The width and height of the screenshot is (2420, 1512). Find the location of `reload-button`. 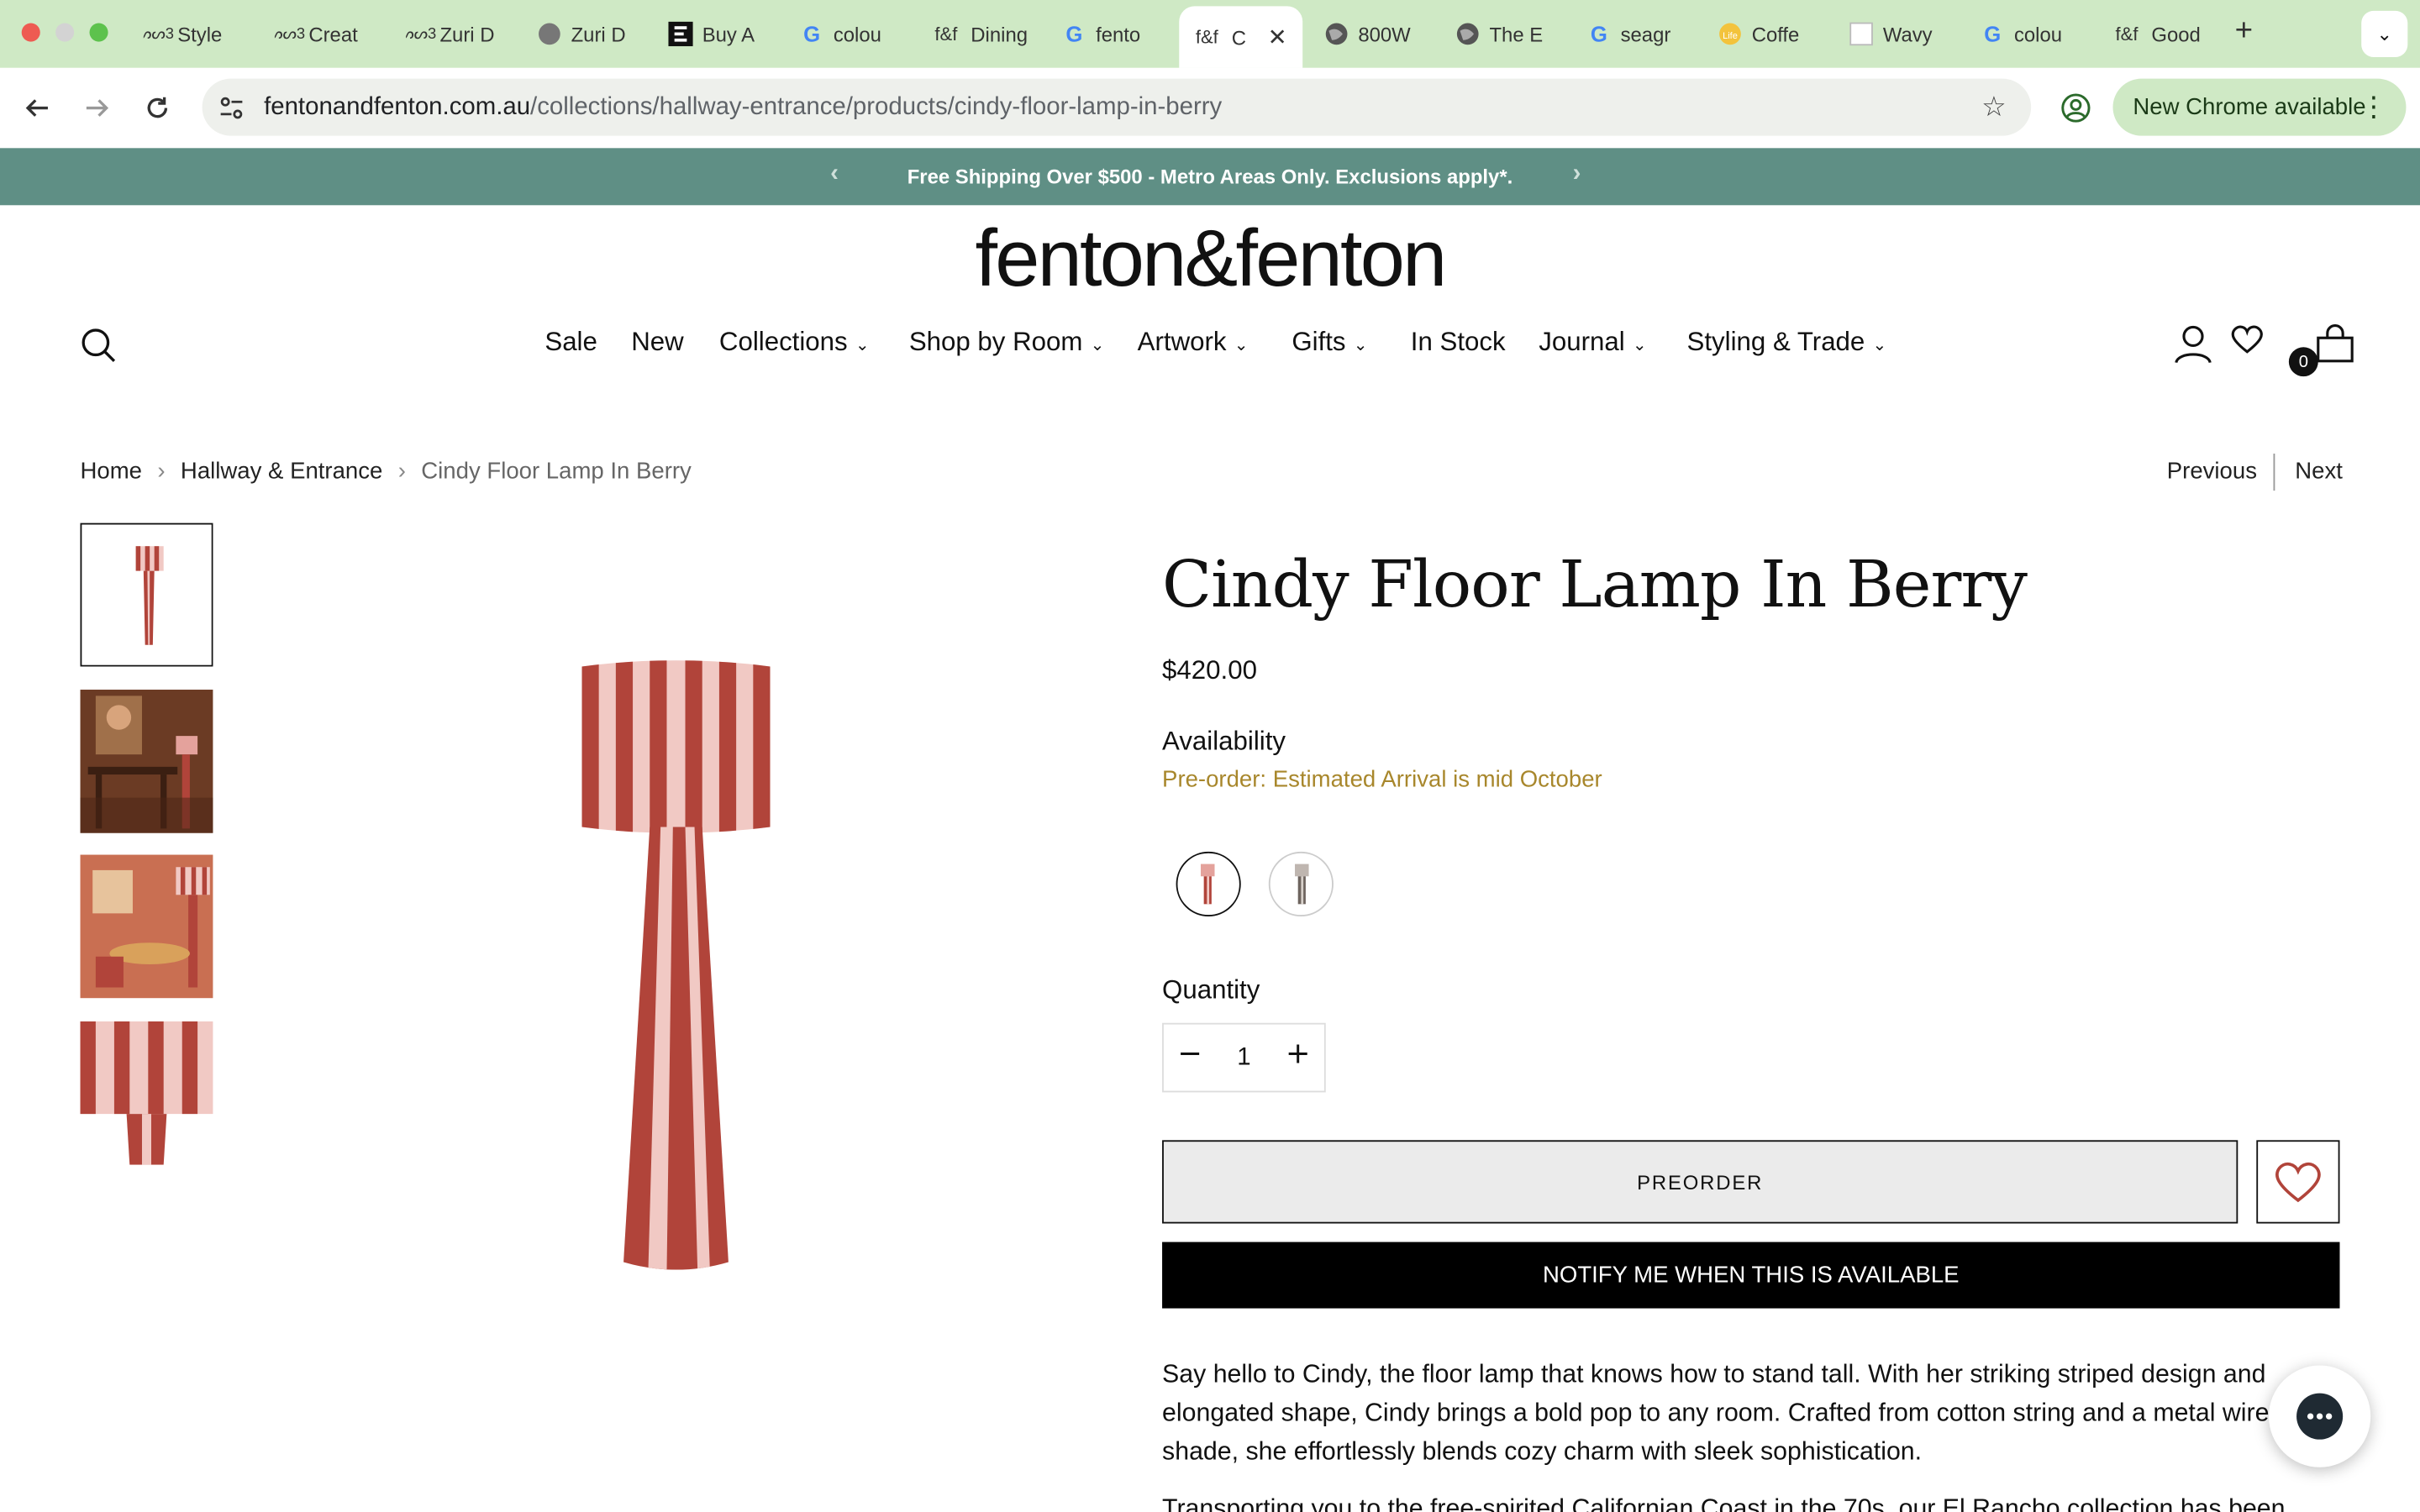

reload-button is located at coordinates (157, 108).